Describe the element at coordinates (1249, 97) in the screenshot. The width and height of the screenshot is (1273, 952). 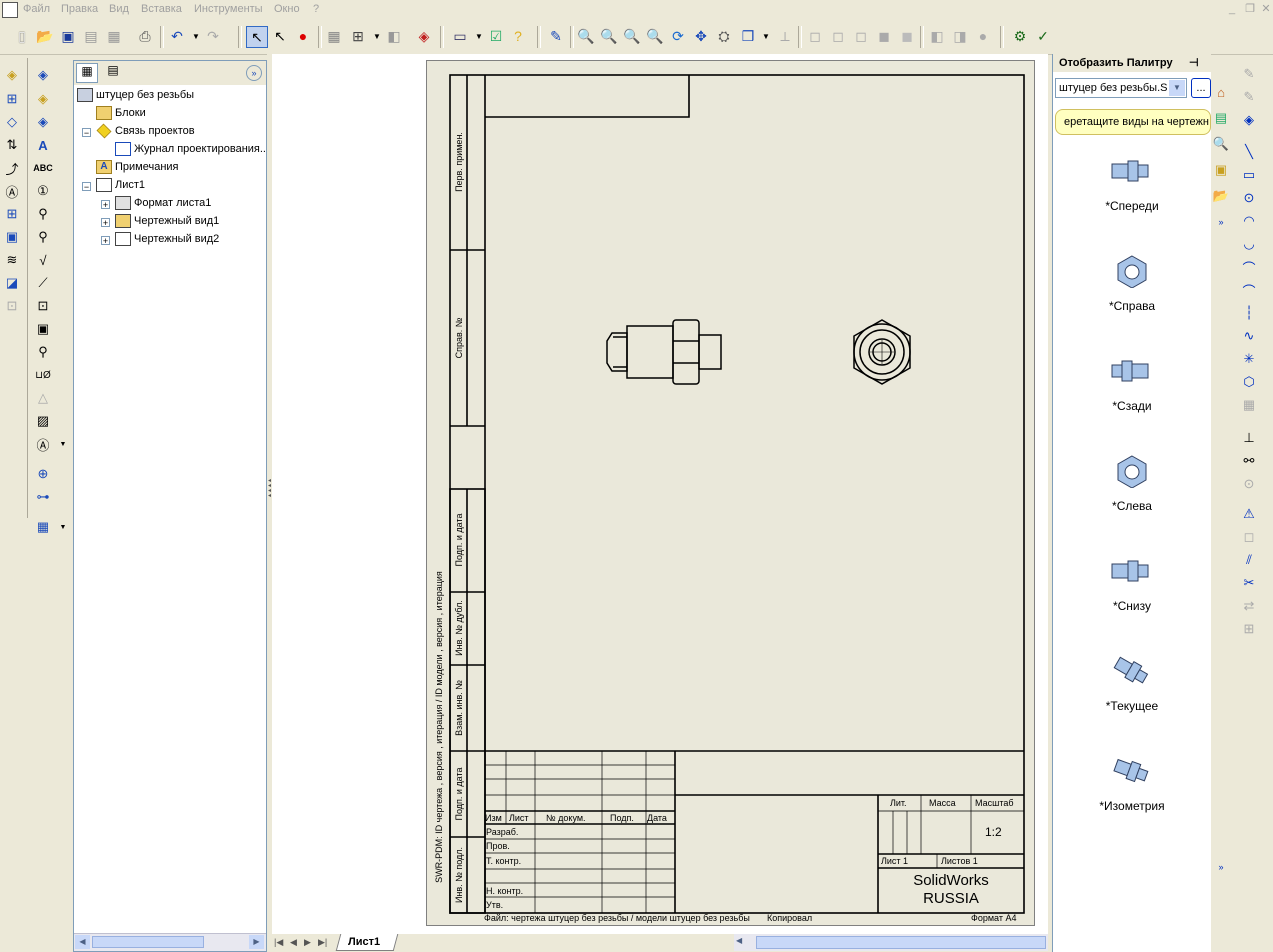
I see `smart-dim-icon: ✎` at that location.